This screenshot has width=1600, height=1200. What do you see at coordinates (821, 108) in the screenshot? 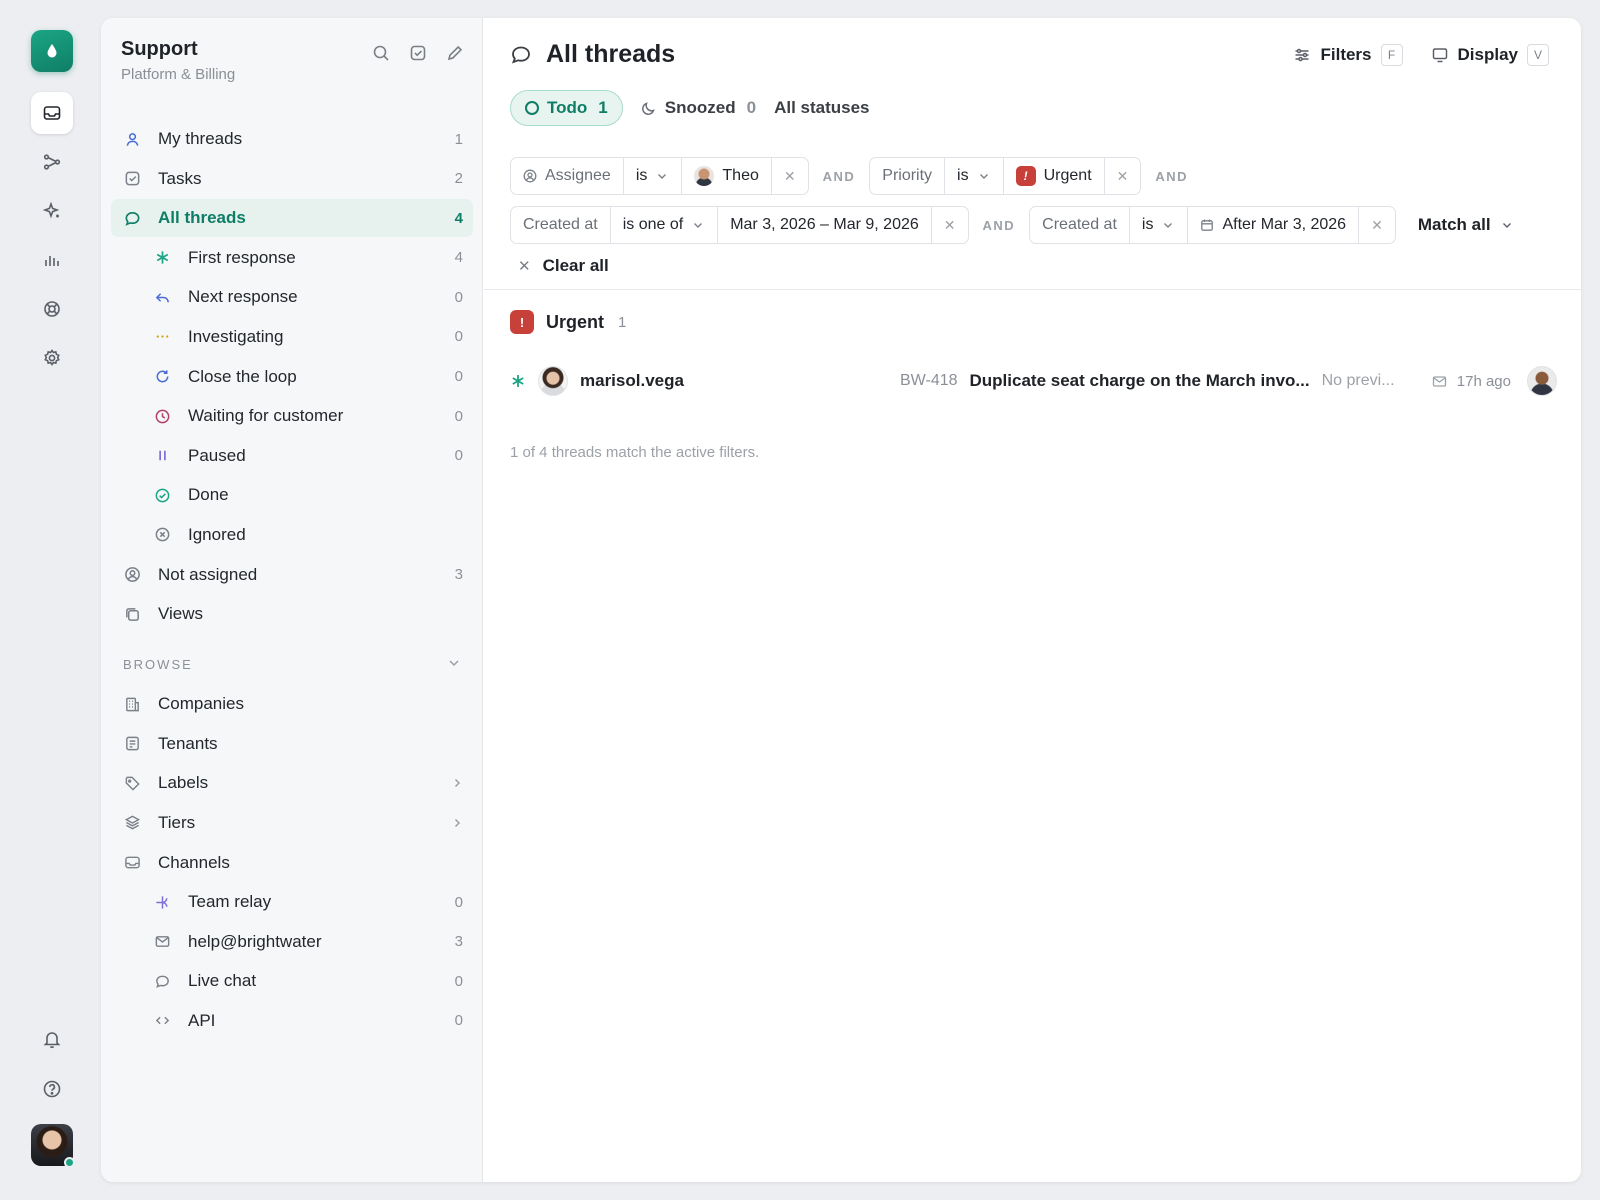
I see `tab-all-statuses: All statuses` at bounding box center [821, 108].